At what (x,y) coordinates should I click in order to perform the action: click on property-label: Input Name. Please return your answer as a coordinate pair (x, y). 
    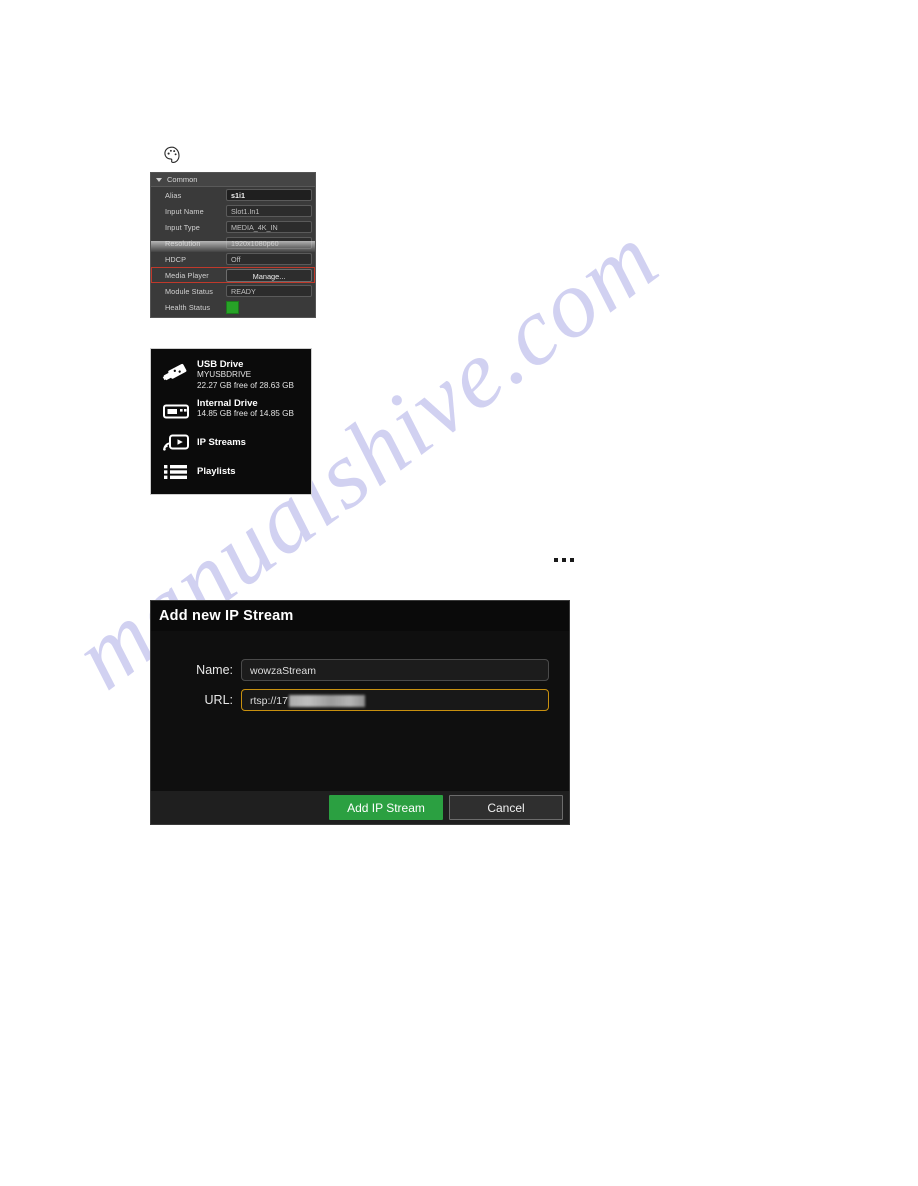
    Looking at the image, I should click on (184, 211).